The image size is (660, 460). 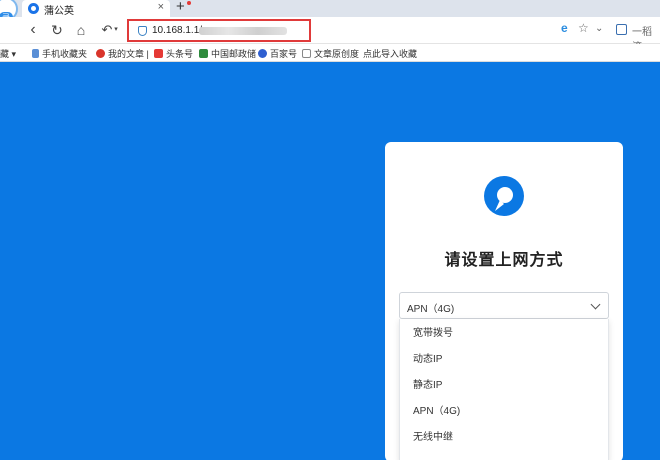 What do you see at coordinates (599, 28) in the screenshot?
I see `chevron-down-icon: ⌄` at bounding box center [599, 28].